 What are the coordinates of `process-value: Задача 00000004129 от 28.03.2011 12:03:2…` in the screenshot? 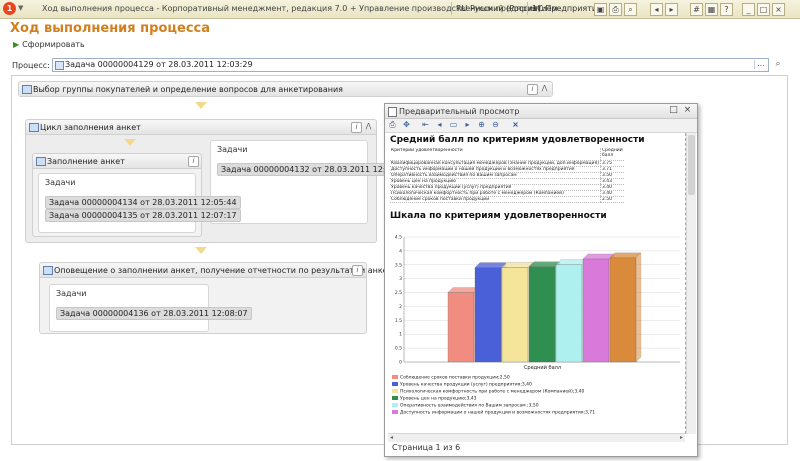 It's located at (159, 64).